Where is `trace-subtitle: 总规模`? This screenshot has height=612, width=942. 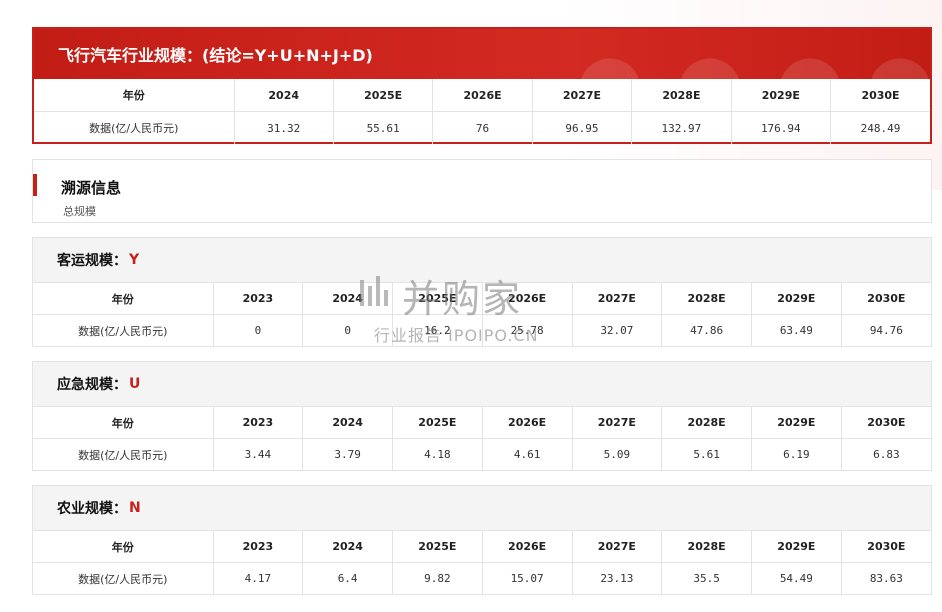 trace-subtitle: 总规模 is located at coordinates (79, 211).